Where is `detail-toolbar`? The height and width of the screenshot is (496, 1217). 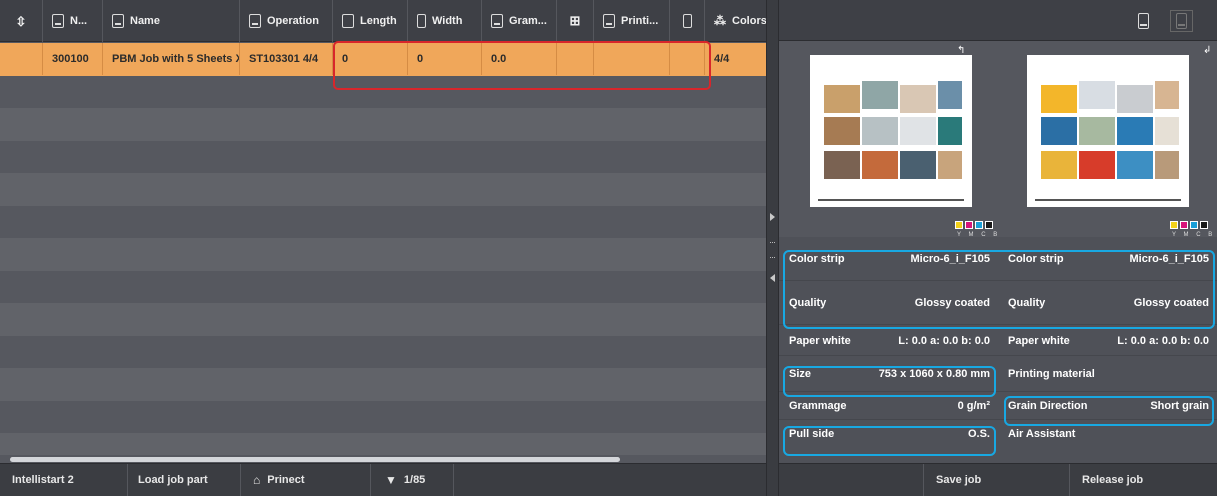 detail-toolbar is located at coordinates (998, 20).